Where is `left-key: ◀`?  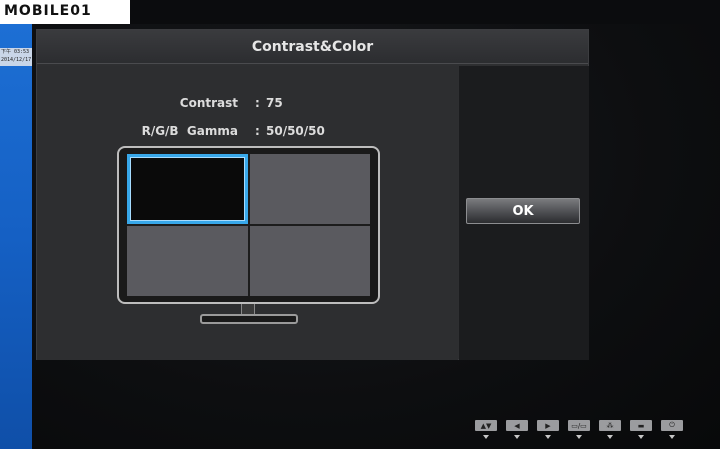 left-key: ◀ is located at coordinates (517, 425).